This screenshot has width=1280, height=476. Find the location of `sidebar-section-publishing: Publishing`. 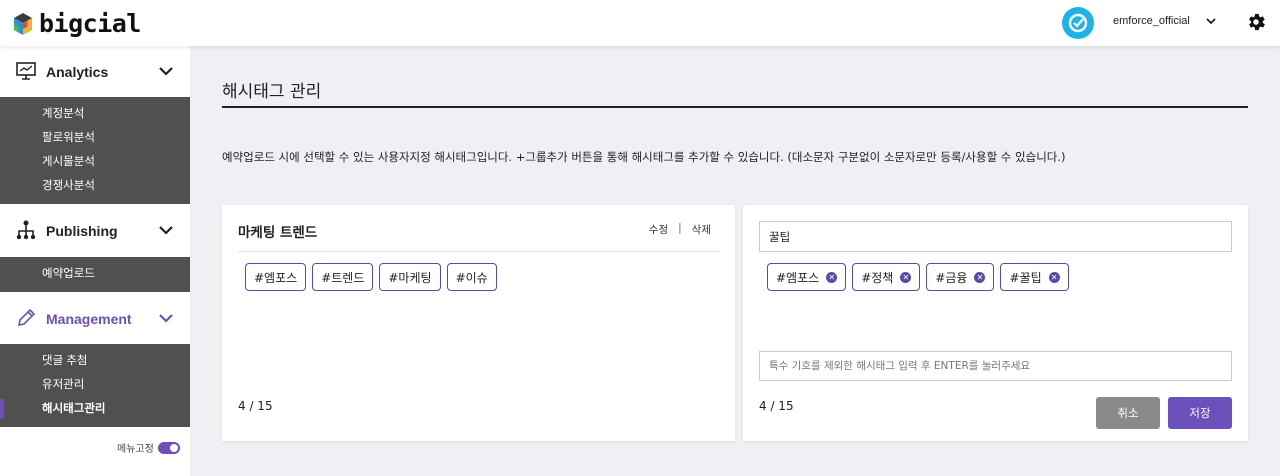

sidebar-section-publishing: Publishing is located at coordinates (95, 230).